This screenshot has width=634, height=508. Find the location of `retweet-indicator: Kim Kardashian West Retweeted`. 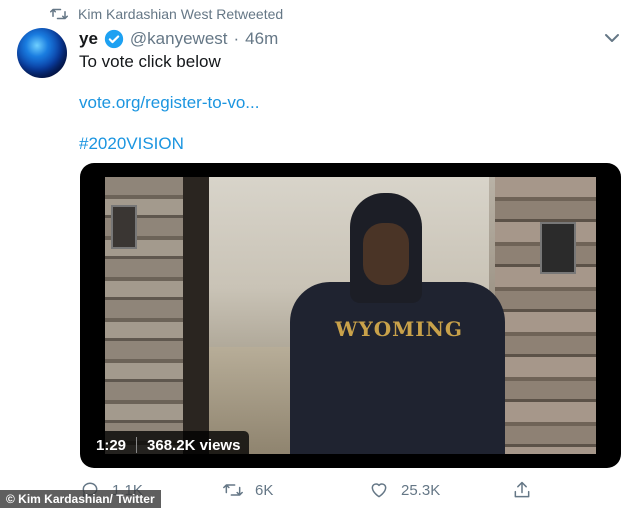

retweet-indicator: Kim Kardashian West Retweeted is located at coordinates (166, 14).